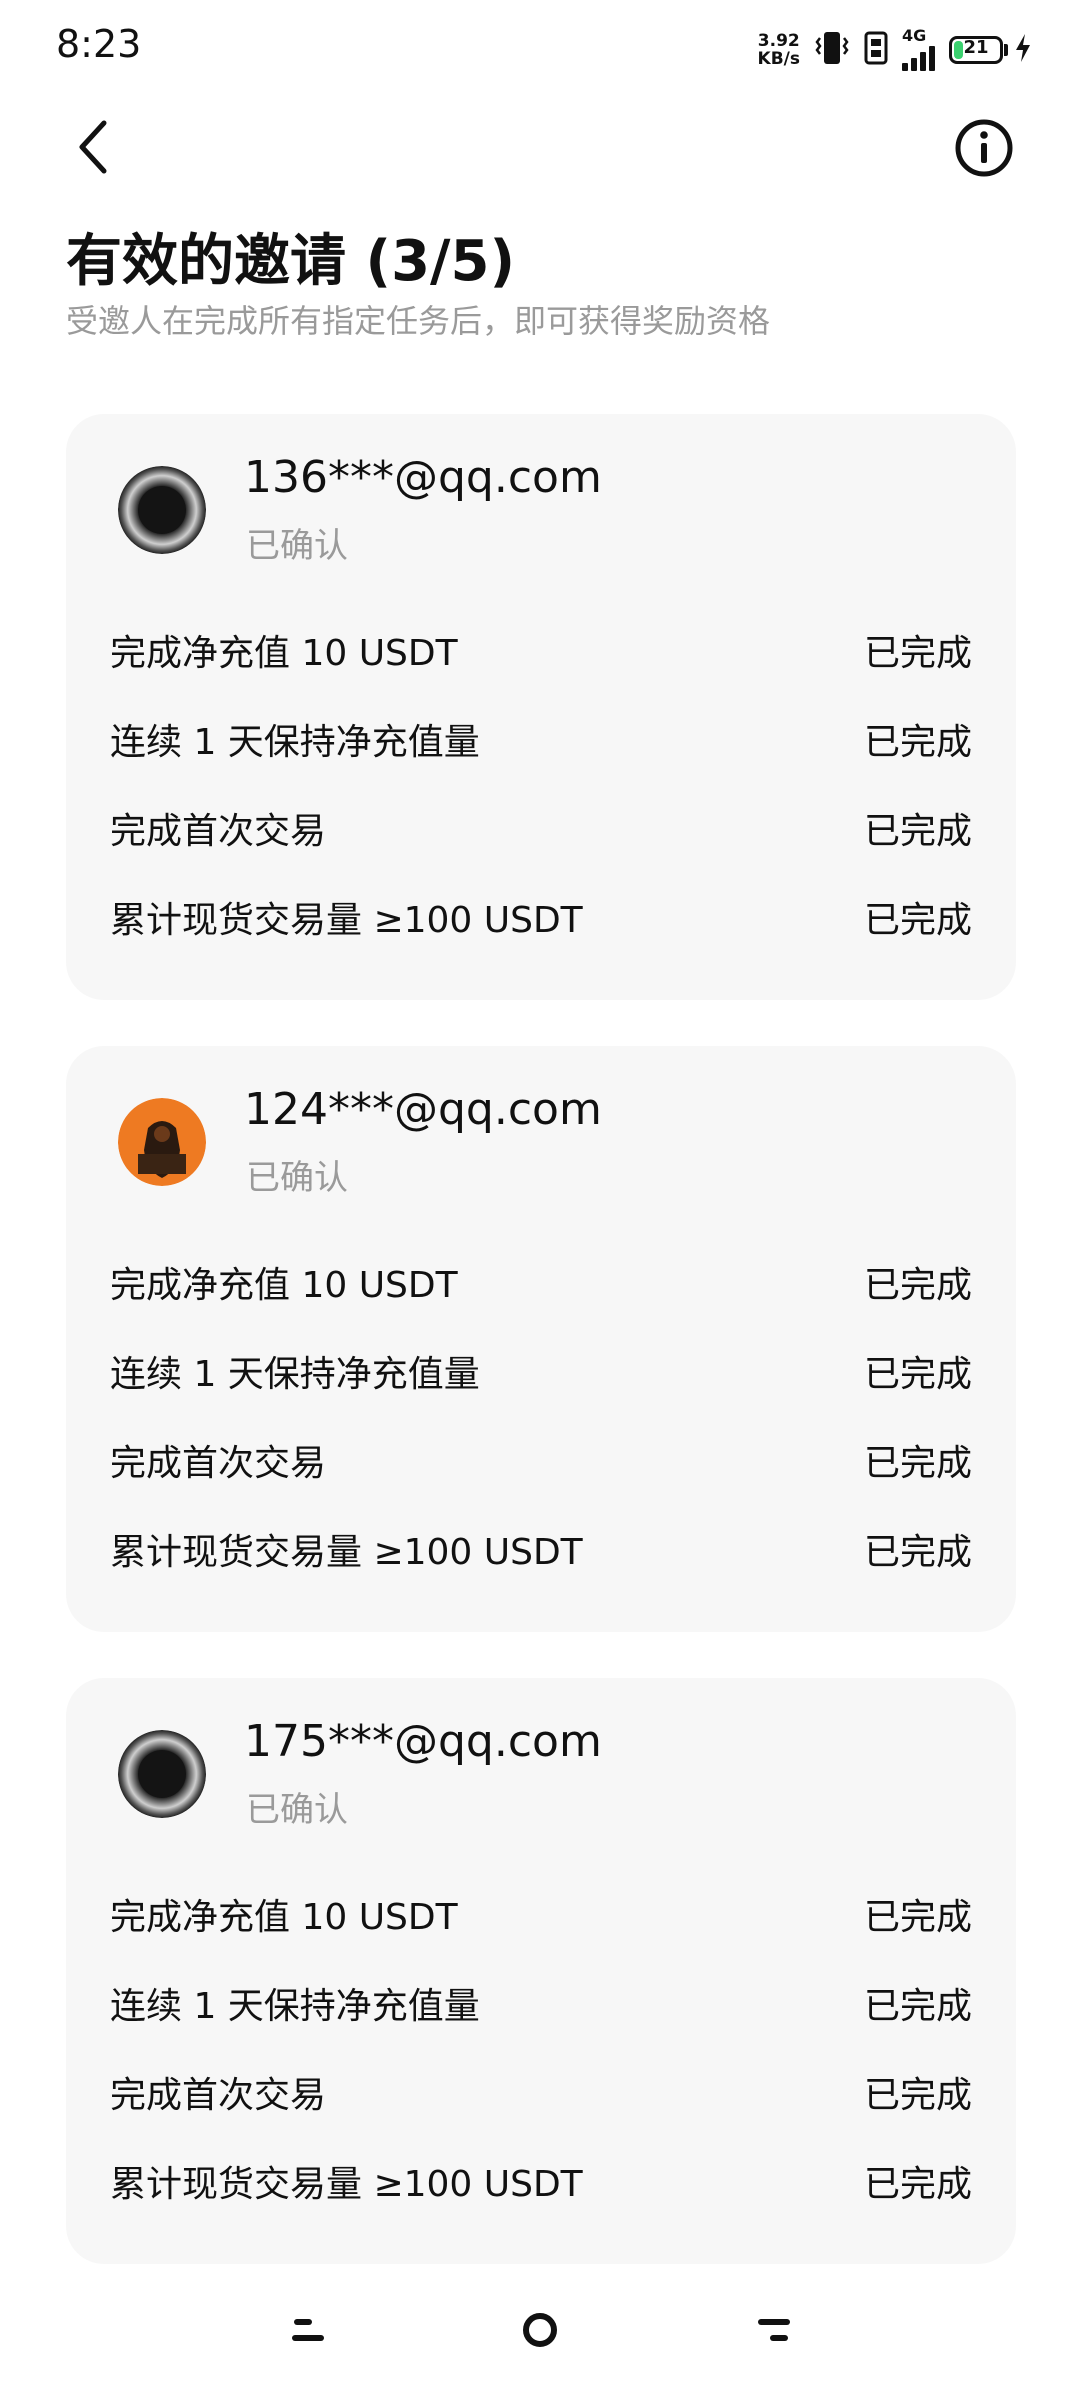 Image resolution: width=1080 pixels, height=2400 pixels. Describe the element at coordinates (291, 261) in the screenshot. I see `page-title: 有效的邀请 (3/5)` at that location.